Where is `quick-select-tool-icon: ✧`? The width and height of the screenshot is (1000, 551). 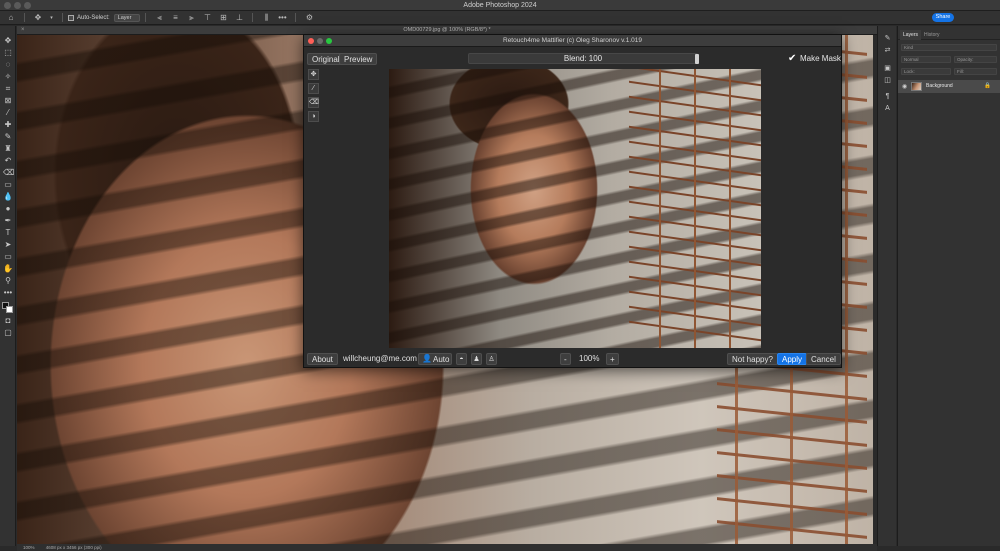
quick-select-tool-icon: ✧ is located at coordinates (8, 77).